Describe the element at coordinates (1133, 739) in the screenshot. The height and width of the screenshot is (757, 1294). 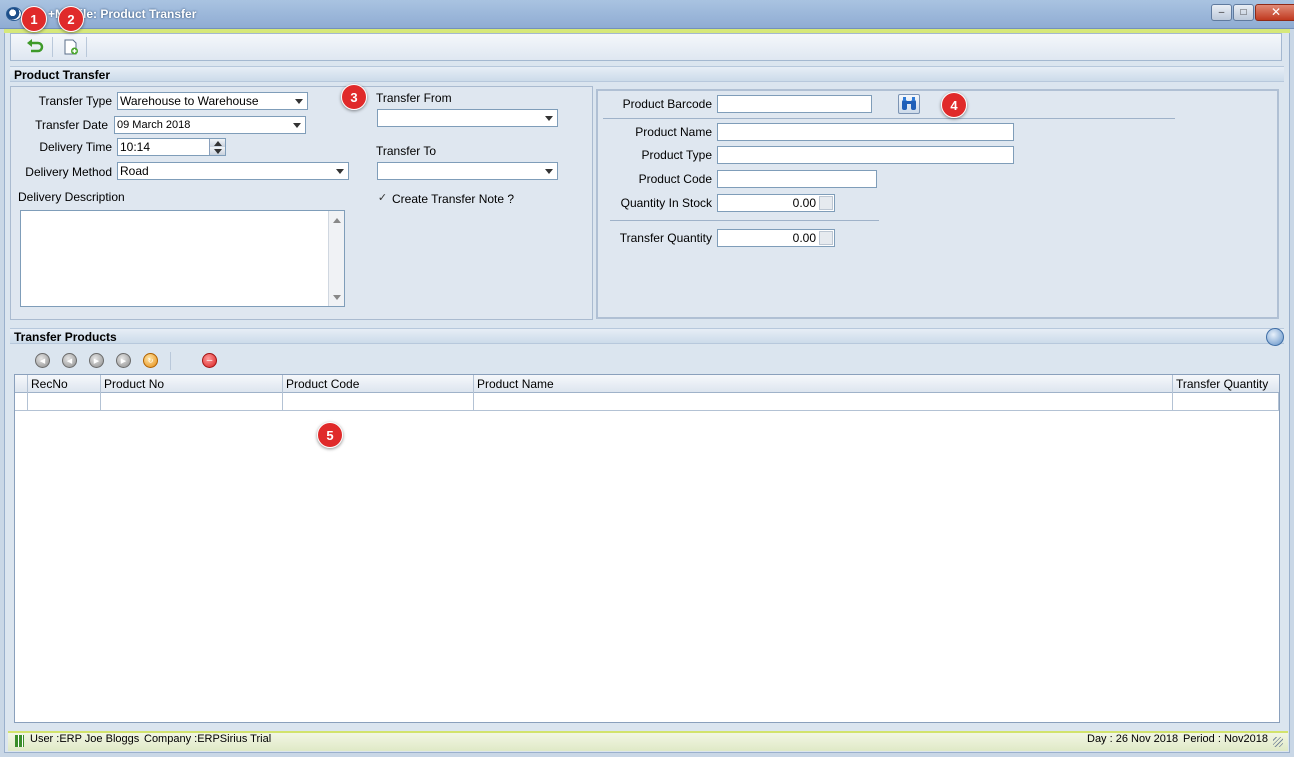
I see `status-day: Day : 26 Nov 2018` at that location.